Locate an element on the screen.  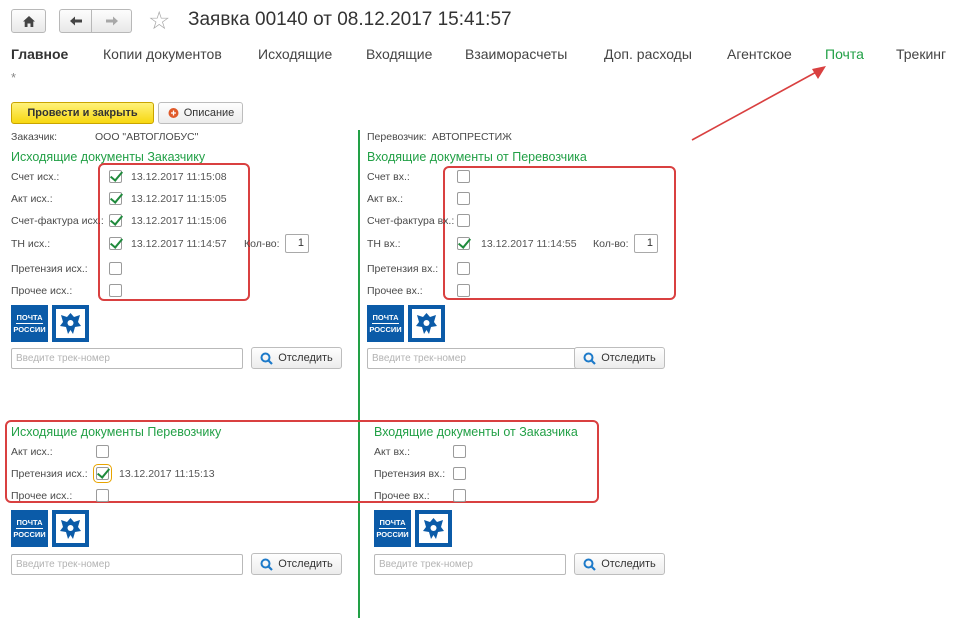
tab-extra-costs: Доп. расходы is located at coordinates (648, 54).